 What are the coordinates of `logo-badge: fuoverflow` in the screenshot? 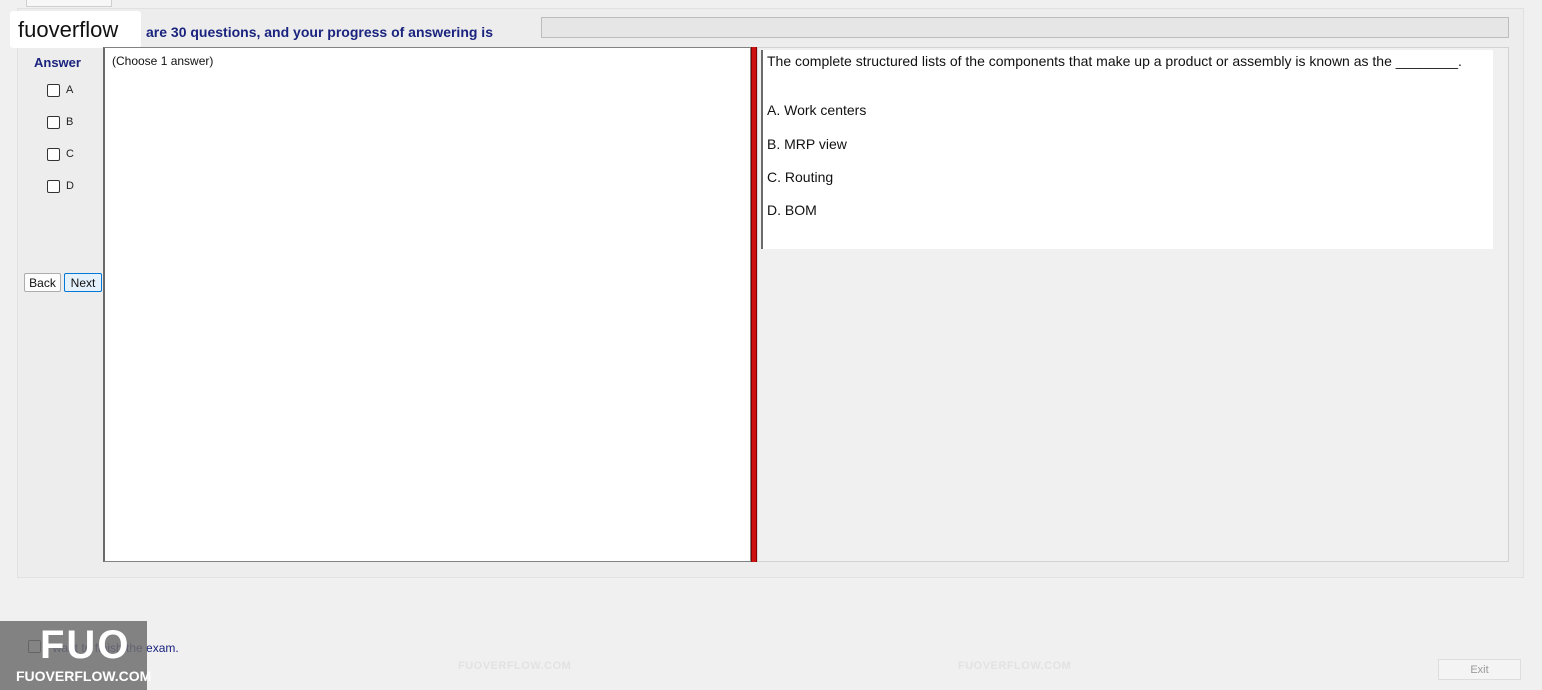 It's located at (75, 29).